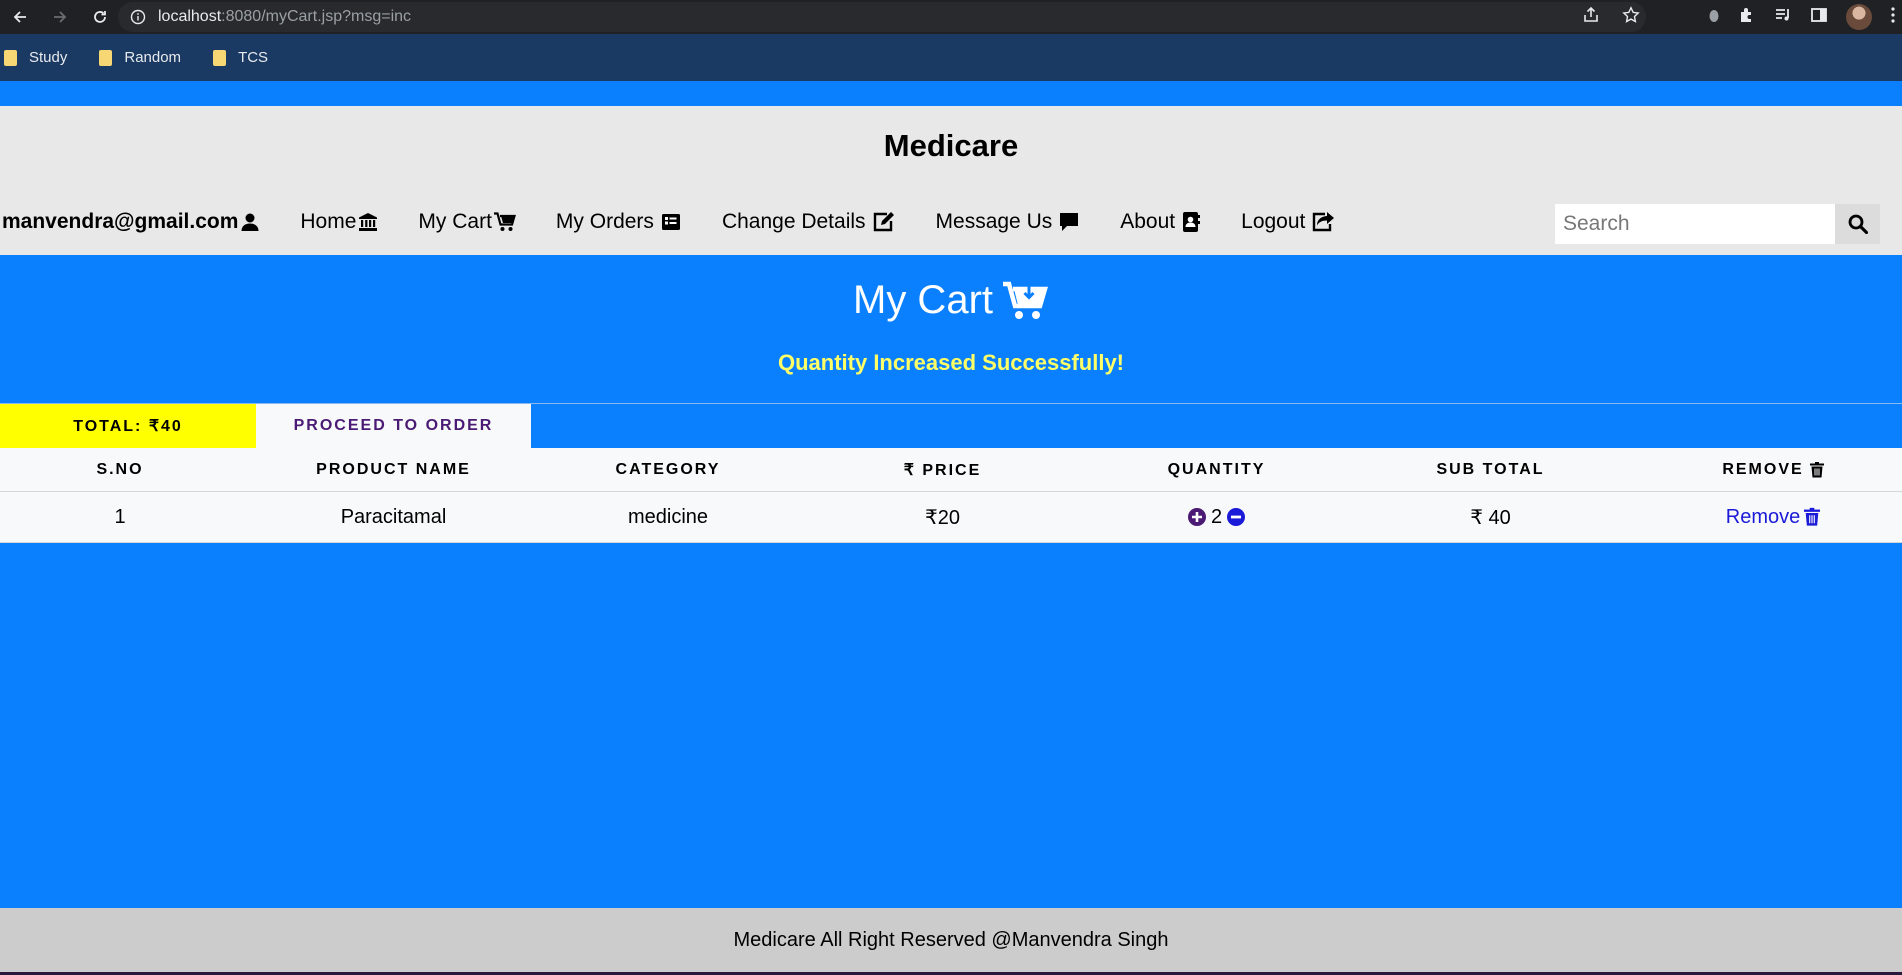 The height and width of the screenshot is (975, 1902). Describe the element at coordinates (1747, 17) in the screenshot. I see `extensions-puzzle-icon` at that location.